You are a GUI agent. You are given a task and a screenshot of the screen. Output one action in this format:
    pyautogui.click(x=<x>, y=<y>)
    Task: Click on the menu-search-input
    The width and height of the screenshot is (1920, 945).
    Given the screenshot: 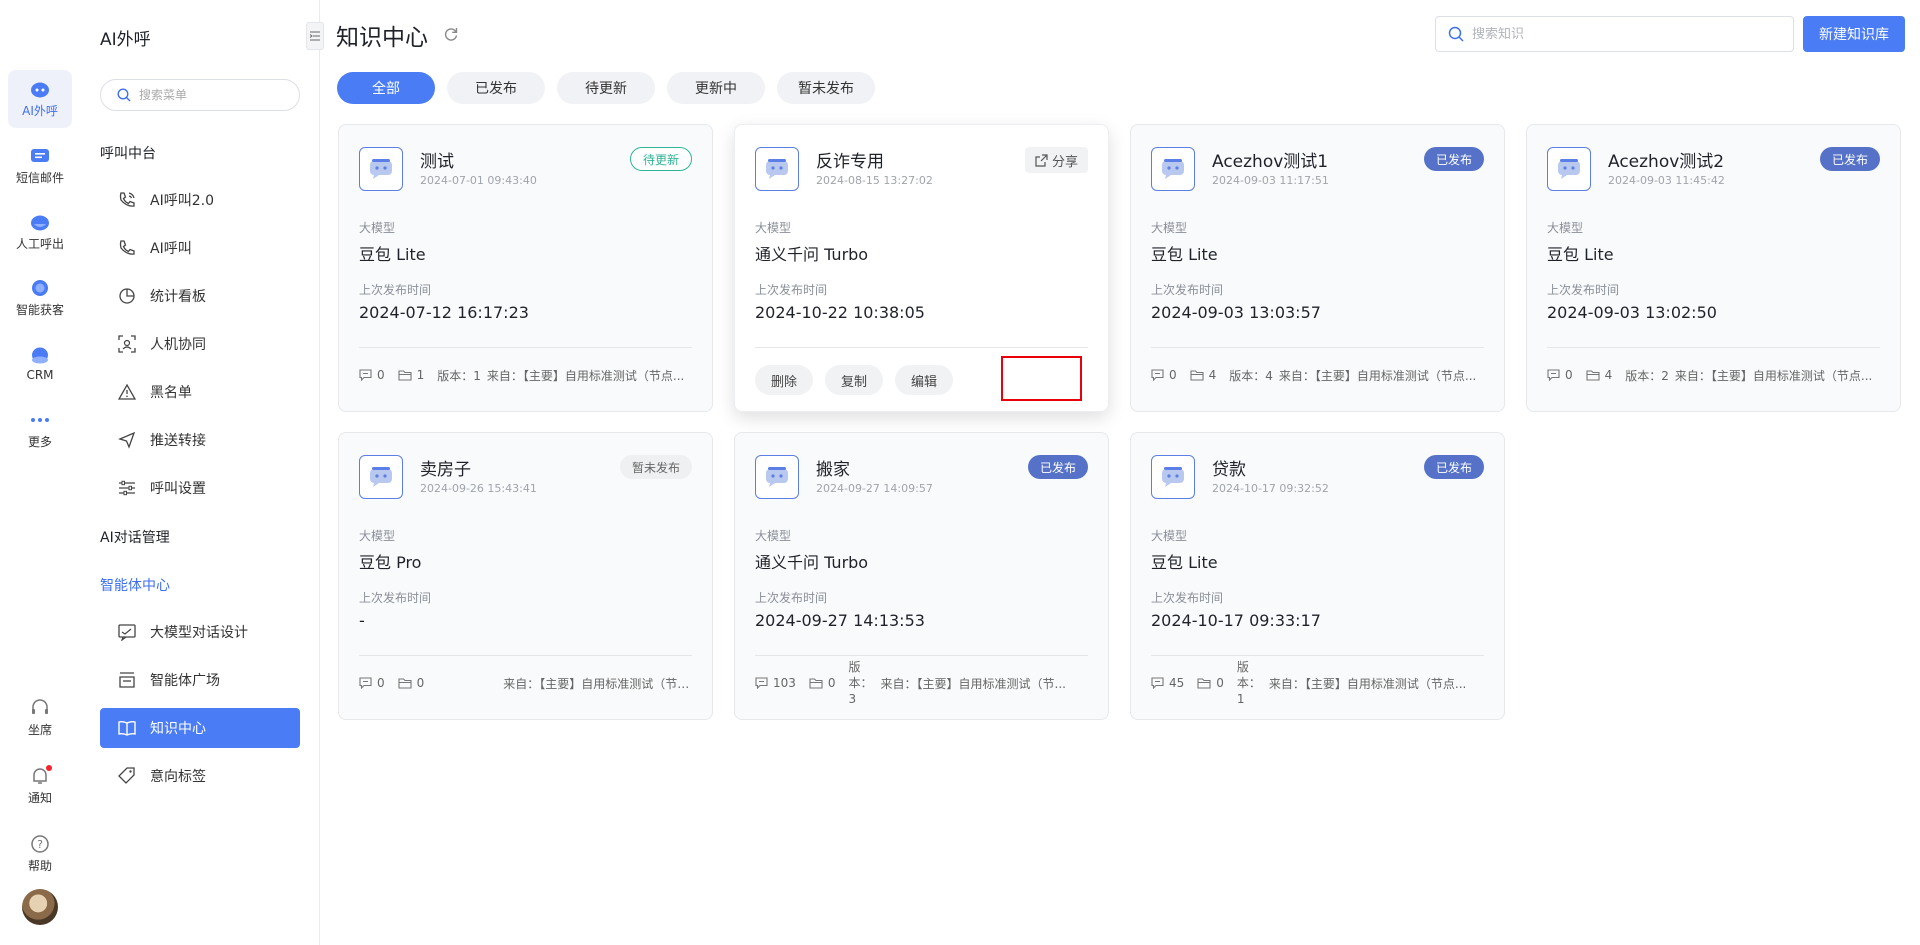 What is the action you would take?
    pyautogui.click(x=209, y=95)
    